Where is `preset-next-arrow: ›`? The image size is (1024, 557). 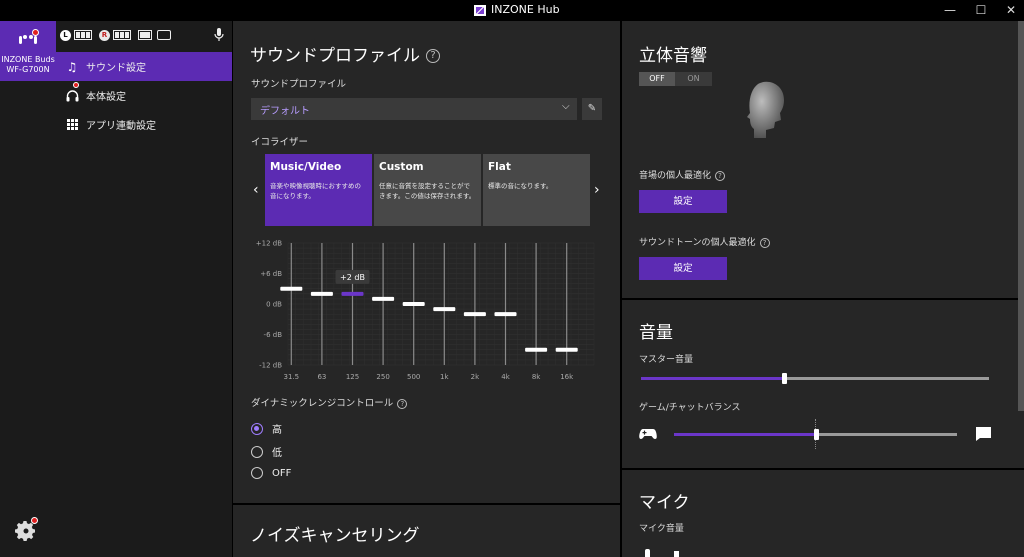 preset-next-arrow: › is located at coordinates (597, 190).